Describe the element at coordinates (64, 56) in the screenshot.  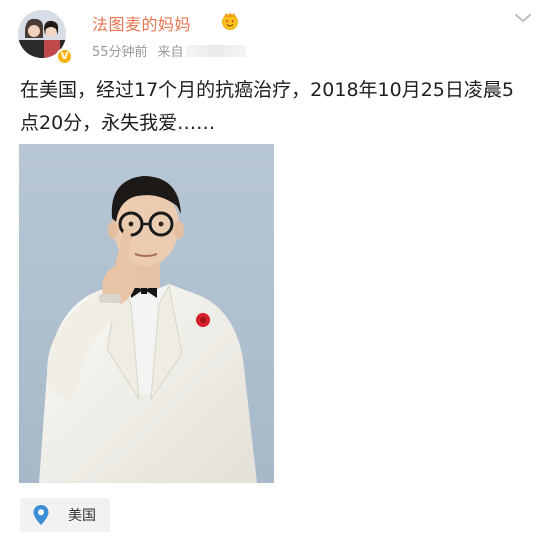
I see `verified-badge-icon: V` at that location.